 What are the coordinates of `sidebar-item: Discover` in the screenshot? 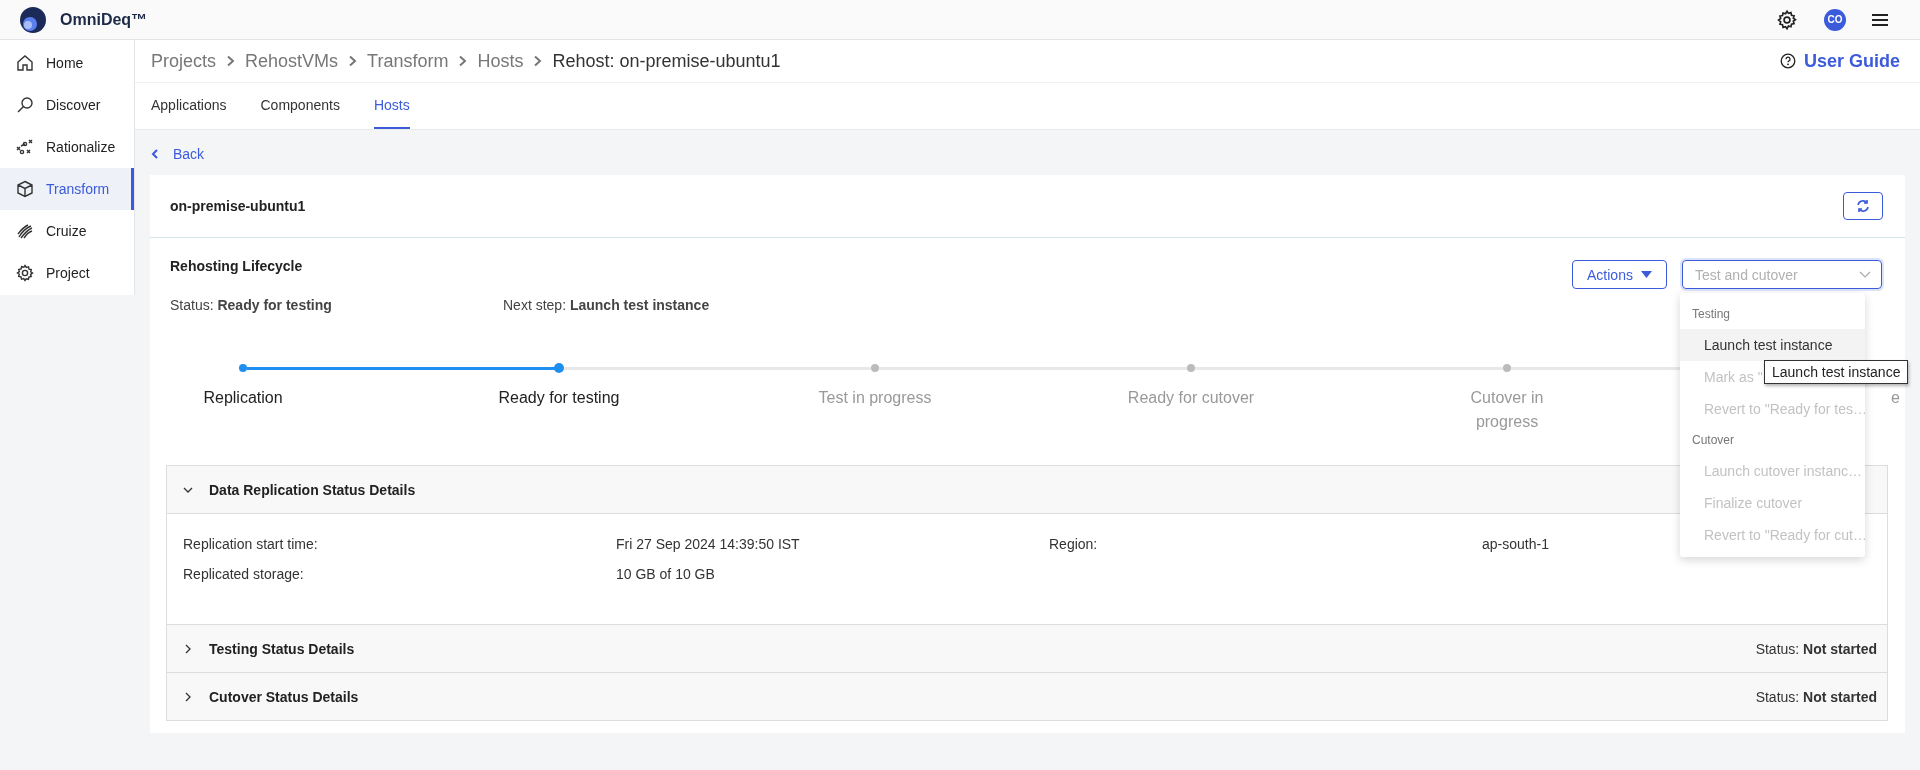 It's located at (67, 105).